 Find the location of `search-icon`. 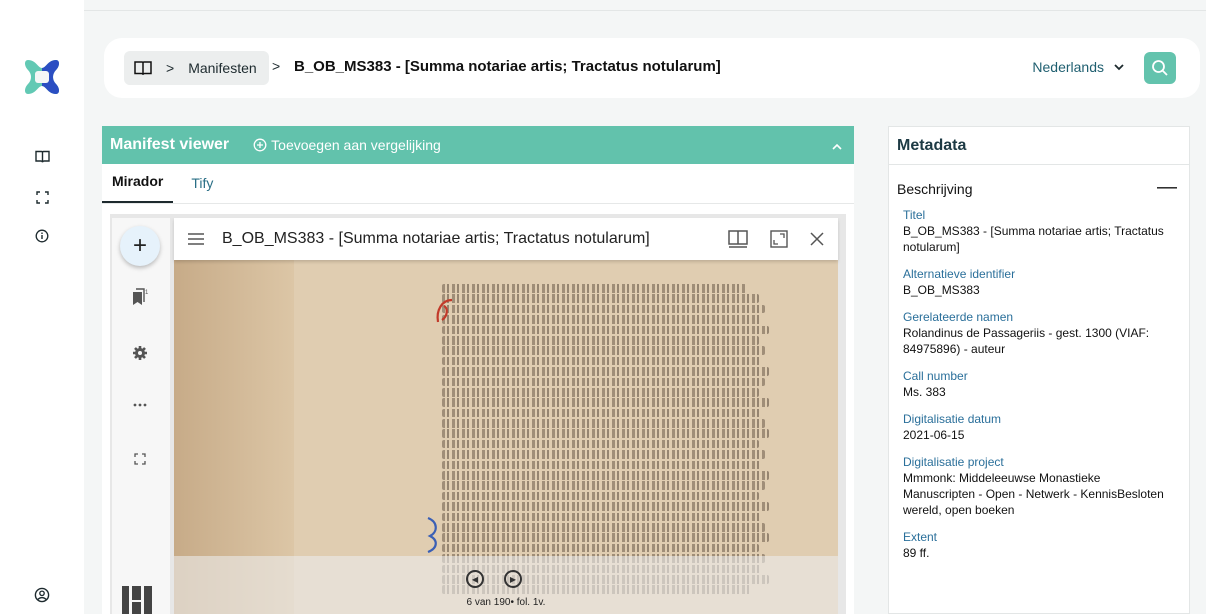

search-icon is located at coordinates (1160, 68).